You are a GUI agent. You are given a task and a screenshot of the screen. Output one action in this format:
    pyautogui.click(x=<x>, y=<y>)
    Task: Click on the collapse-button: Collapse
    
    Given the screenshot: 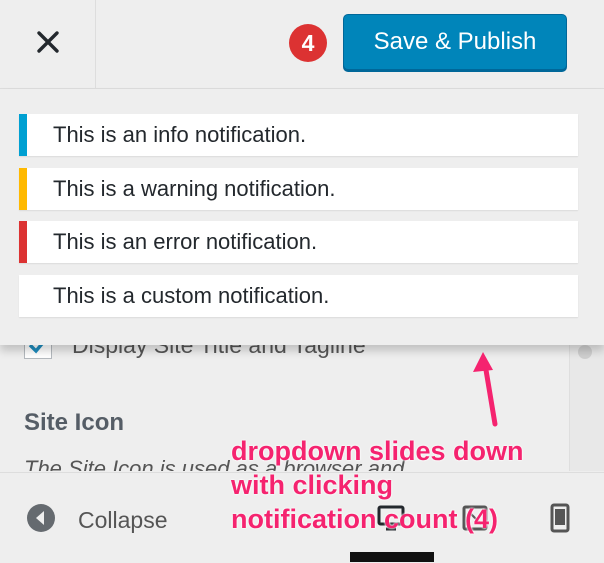 What is the action you would take?
    pyautogui.click(x=97, y=520)
    